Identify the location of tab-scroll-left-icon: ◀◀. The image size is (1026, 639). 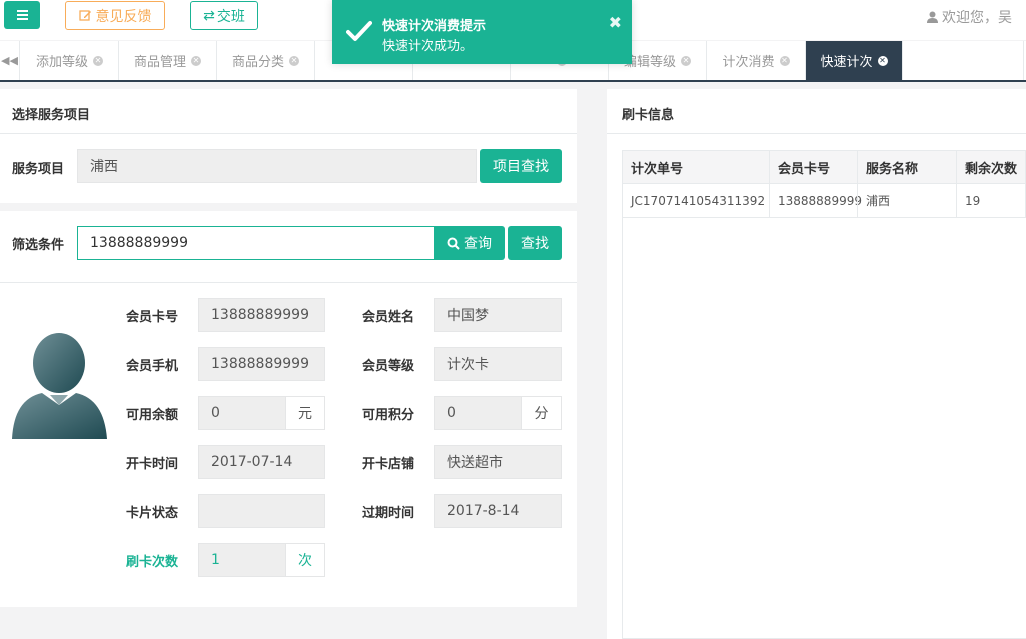
(10, 60).